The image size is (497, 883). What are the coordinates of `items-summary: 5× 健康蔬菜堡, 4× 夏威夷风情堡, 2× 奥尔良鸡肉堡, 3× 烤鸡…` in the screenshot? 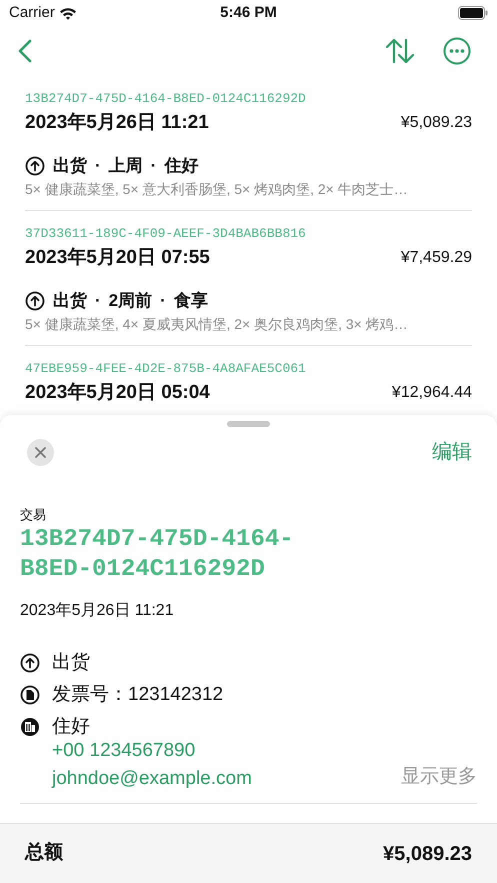 It's located at (217, 324).